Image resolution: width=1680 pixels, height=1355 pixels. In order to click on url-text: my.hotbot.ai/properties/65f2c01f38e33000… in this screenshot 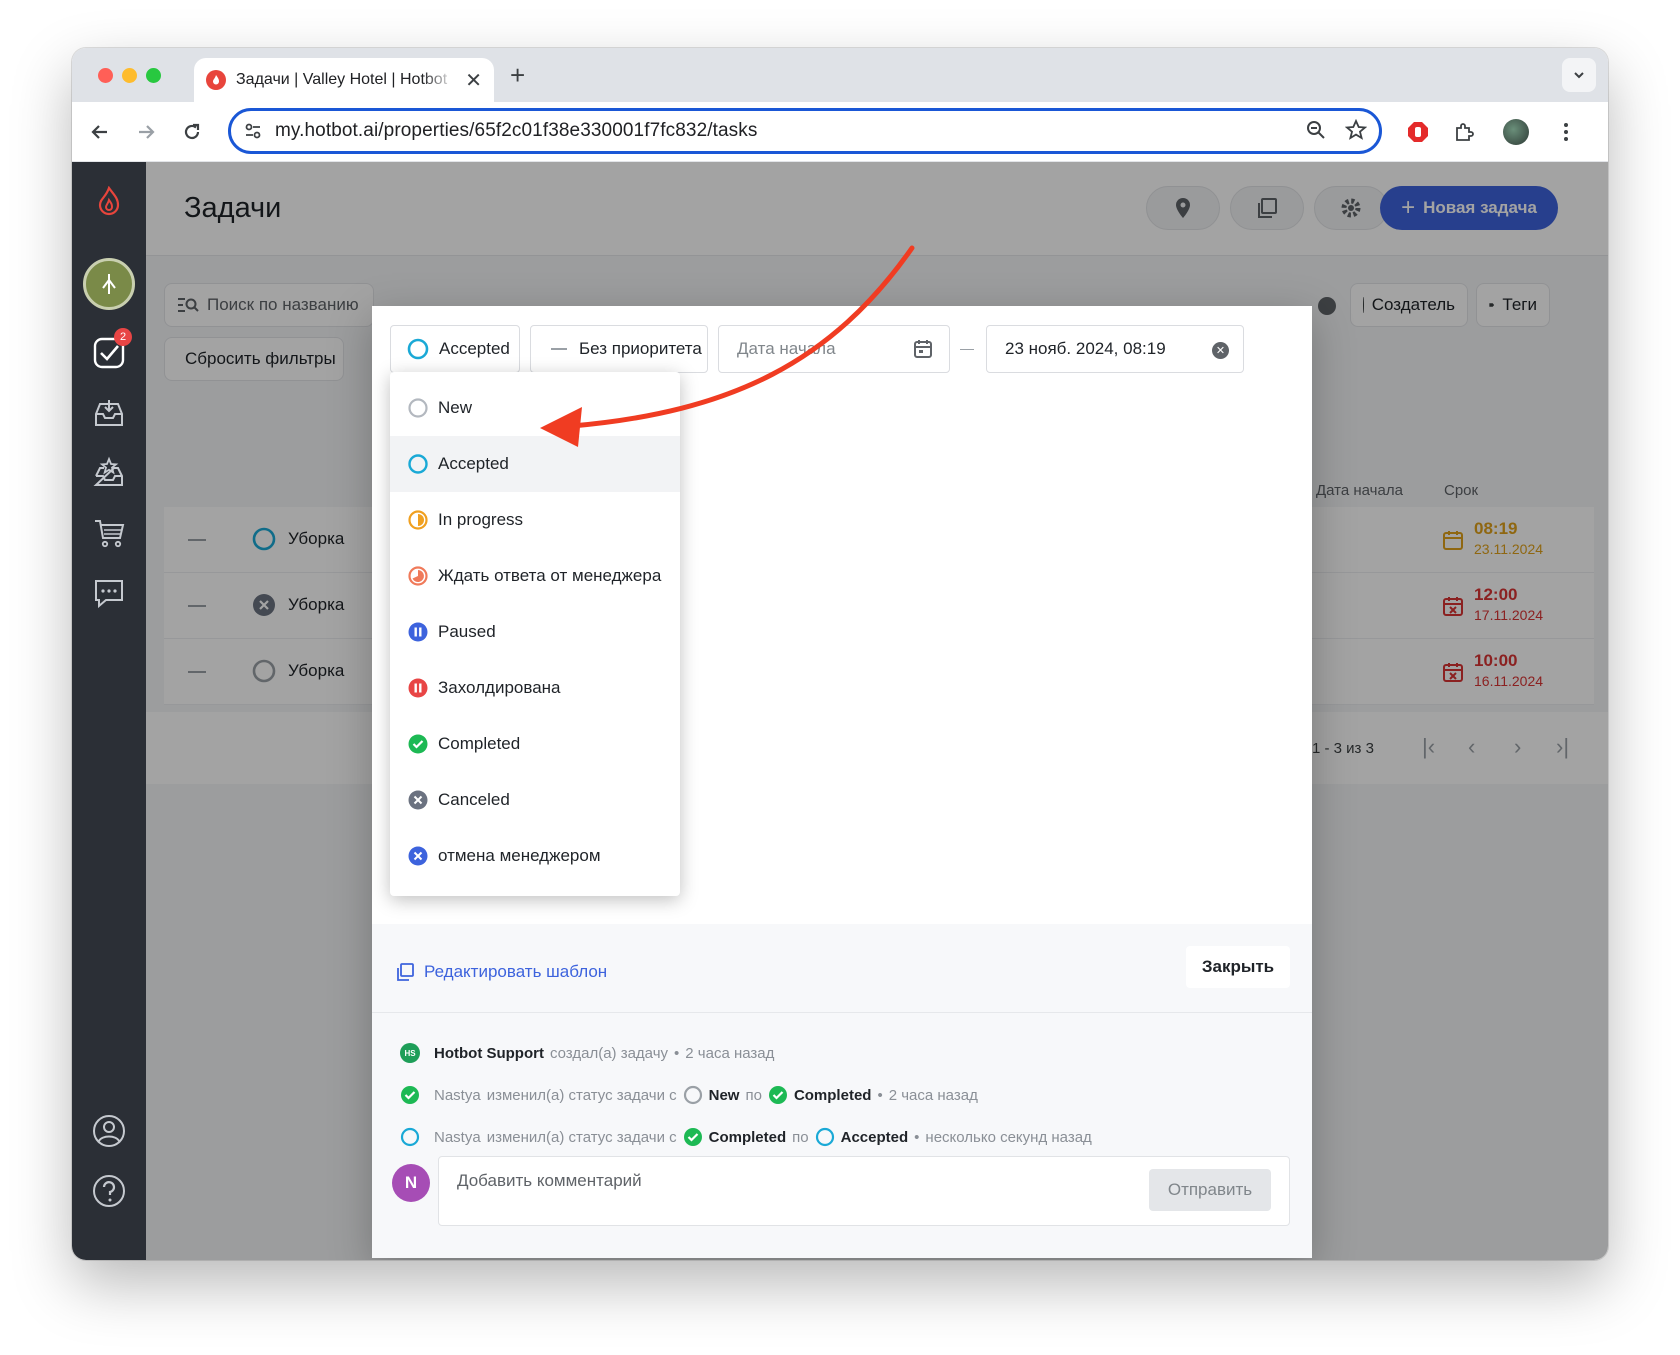, I will do `click(516, 130)`.